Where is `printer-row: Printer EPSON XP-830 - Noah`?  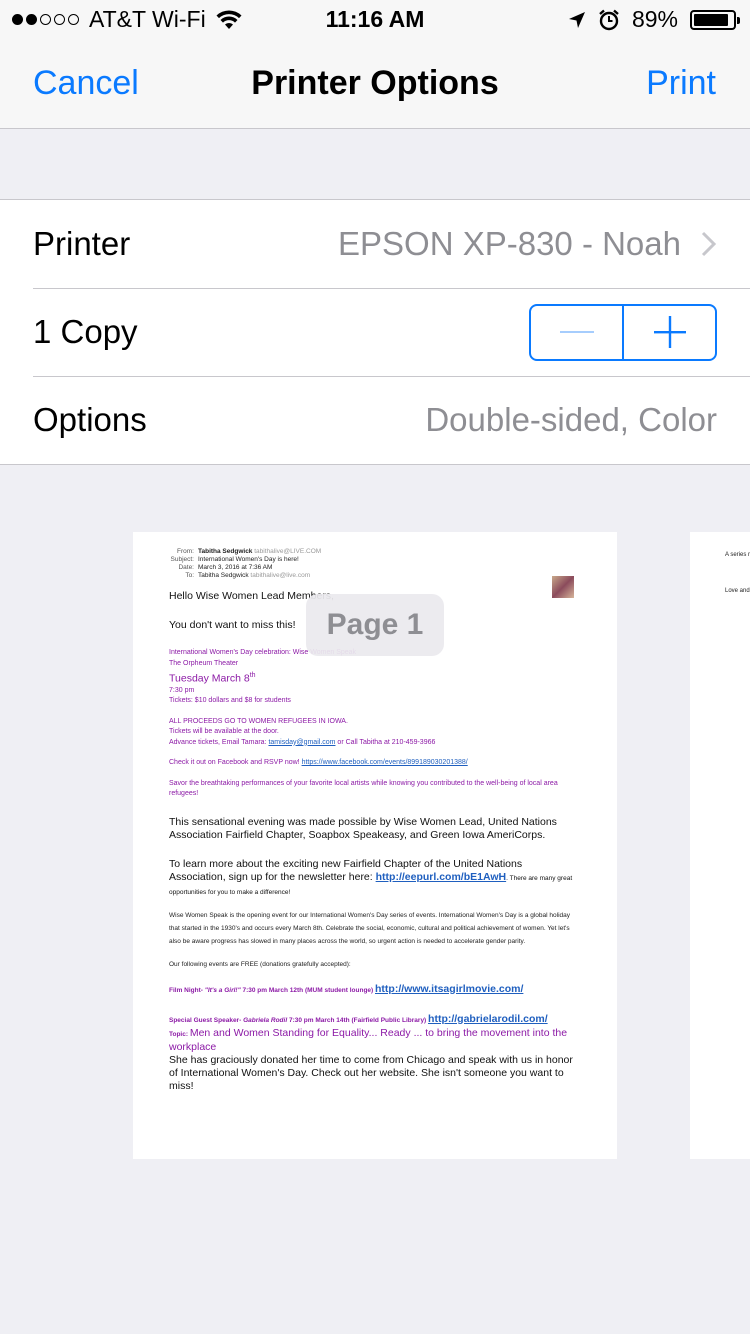 printer-row: Printer EPSON XP-830 - Noah is located at coordinates (375, 244).